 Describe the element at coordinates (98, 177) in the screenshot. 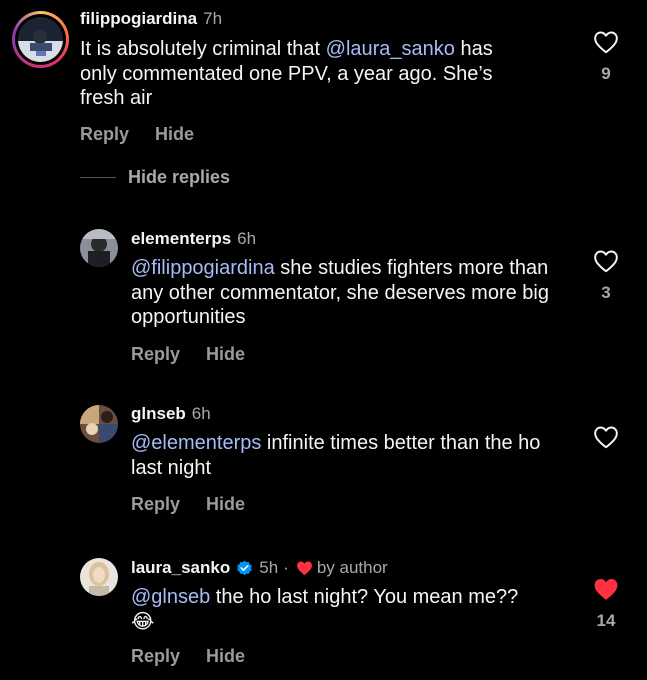

I see `divider-line` at that location.